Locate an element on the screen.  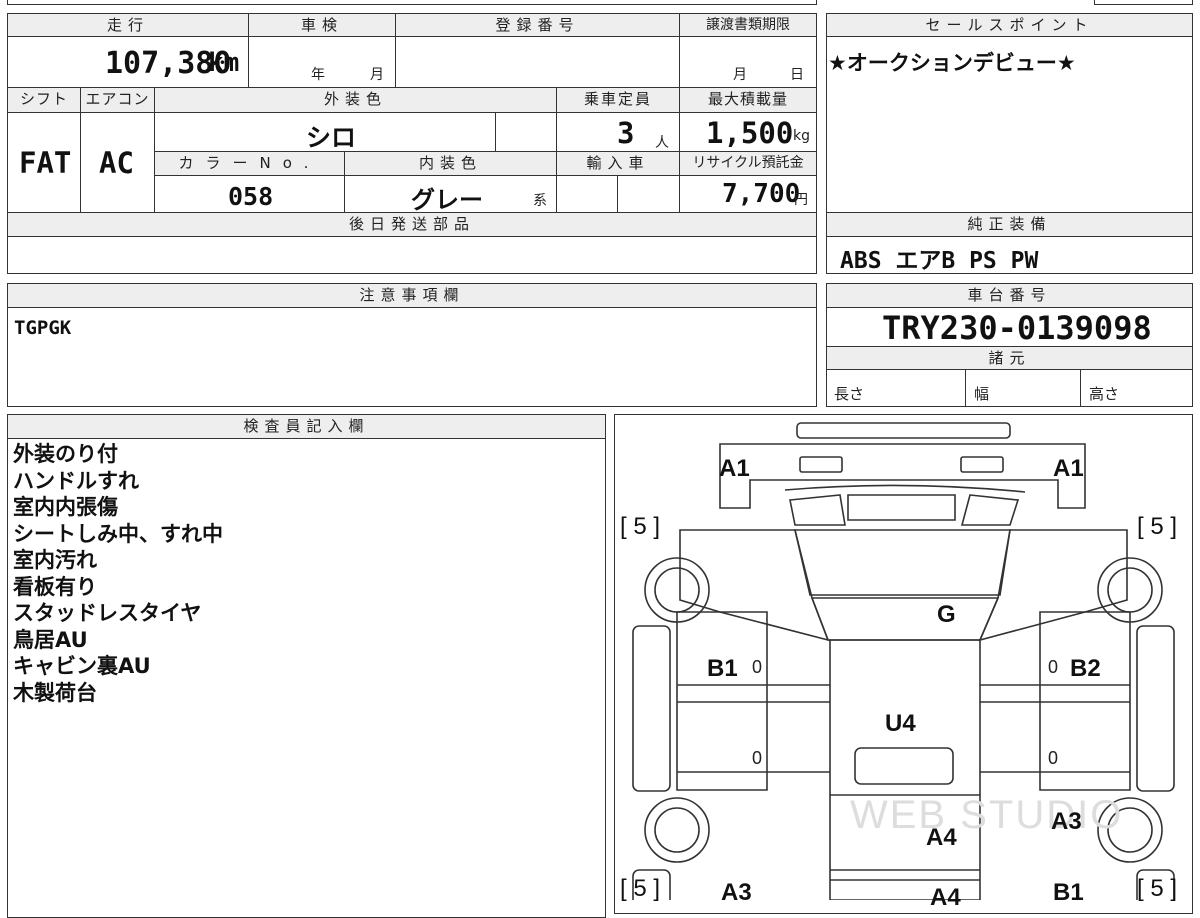
transfer-month-unit: 月 is located at coordinates (740, 75).